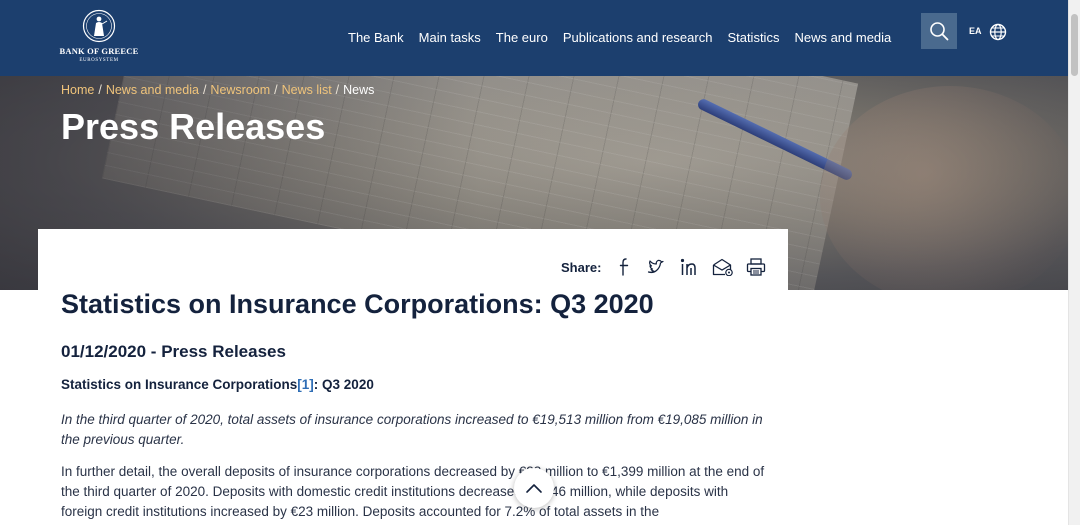  I want to click on nav-item-main-tasks: Main tasks, so click(450, 37).